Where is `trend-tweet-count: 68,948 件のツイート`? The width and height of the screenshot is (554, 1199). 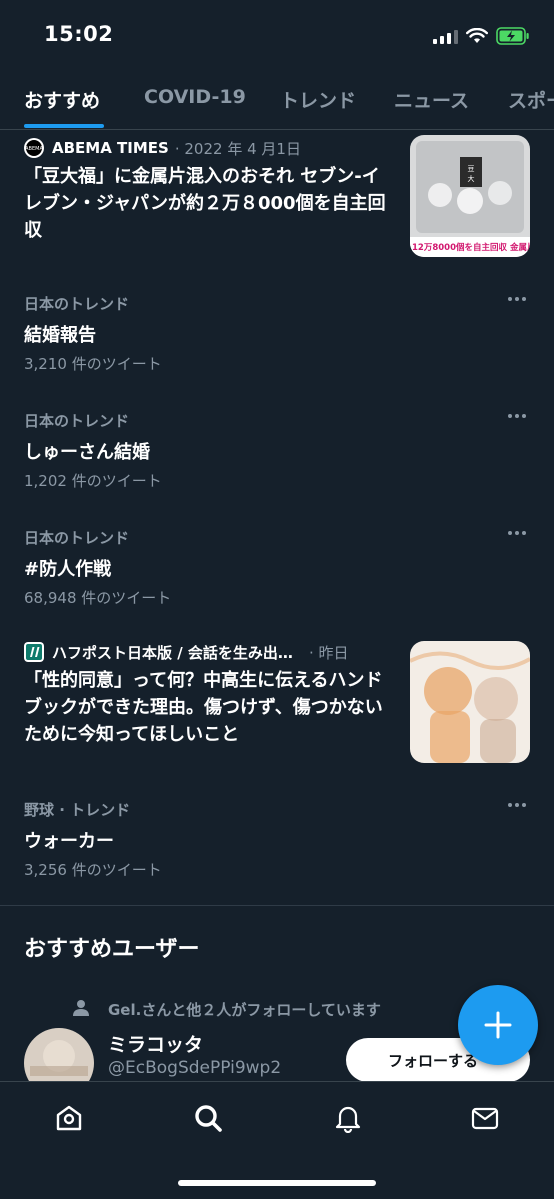 trend-tweet-count: 68,948 件のツイート is located at coordinates (98, 598).